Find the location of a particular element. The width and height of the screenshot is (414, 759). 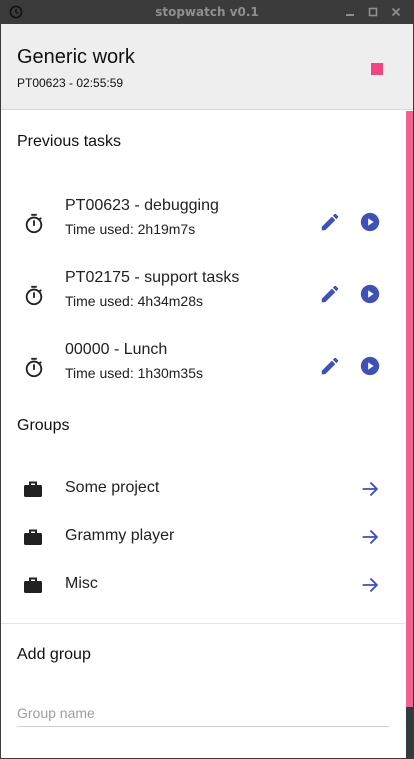

close-icon is located at coordinates (396, 12).